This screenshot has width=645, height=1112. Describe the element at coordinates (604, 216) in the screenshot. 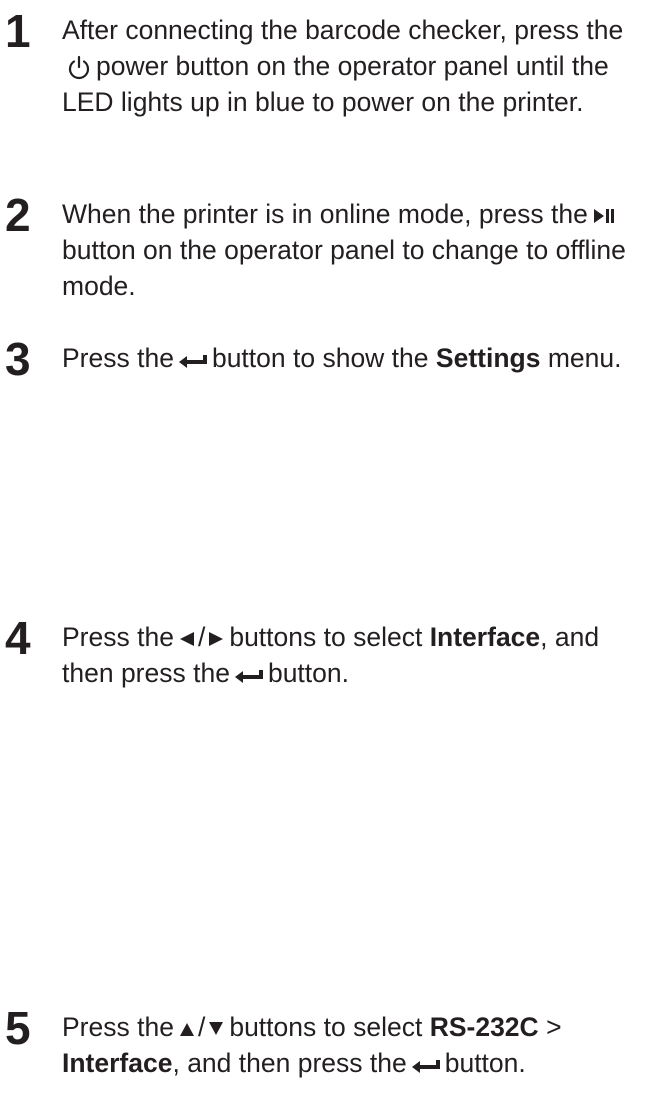

I see `play-pause-icon` at that location.